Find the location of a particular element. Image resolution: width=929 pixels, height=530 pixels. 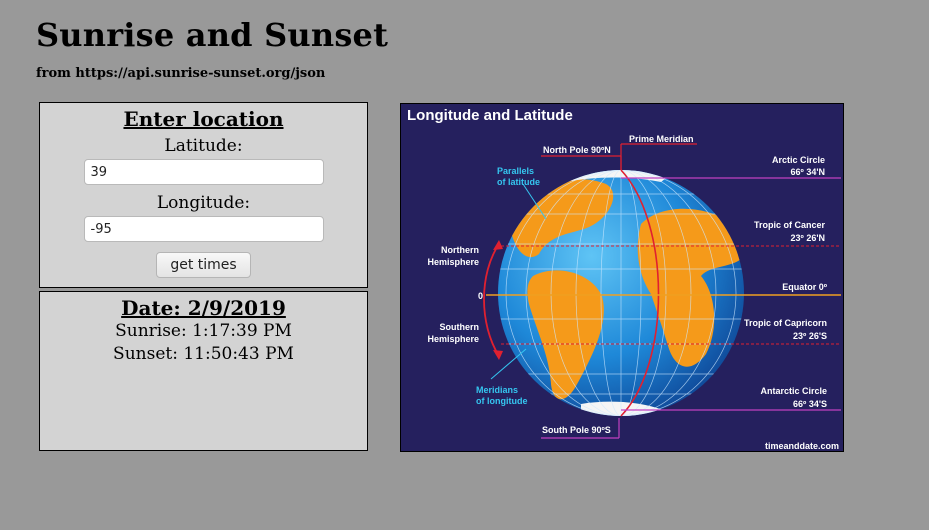

latitude-label: Latitude: is located at coordinates (203, 146).